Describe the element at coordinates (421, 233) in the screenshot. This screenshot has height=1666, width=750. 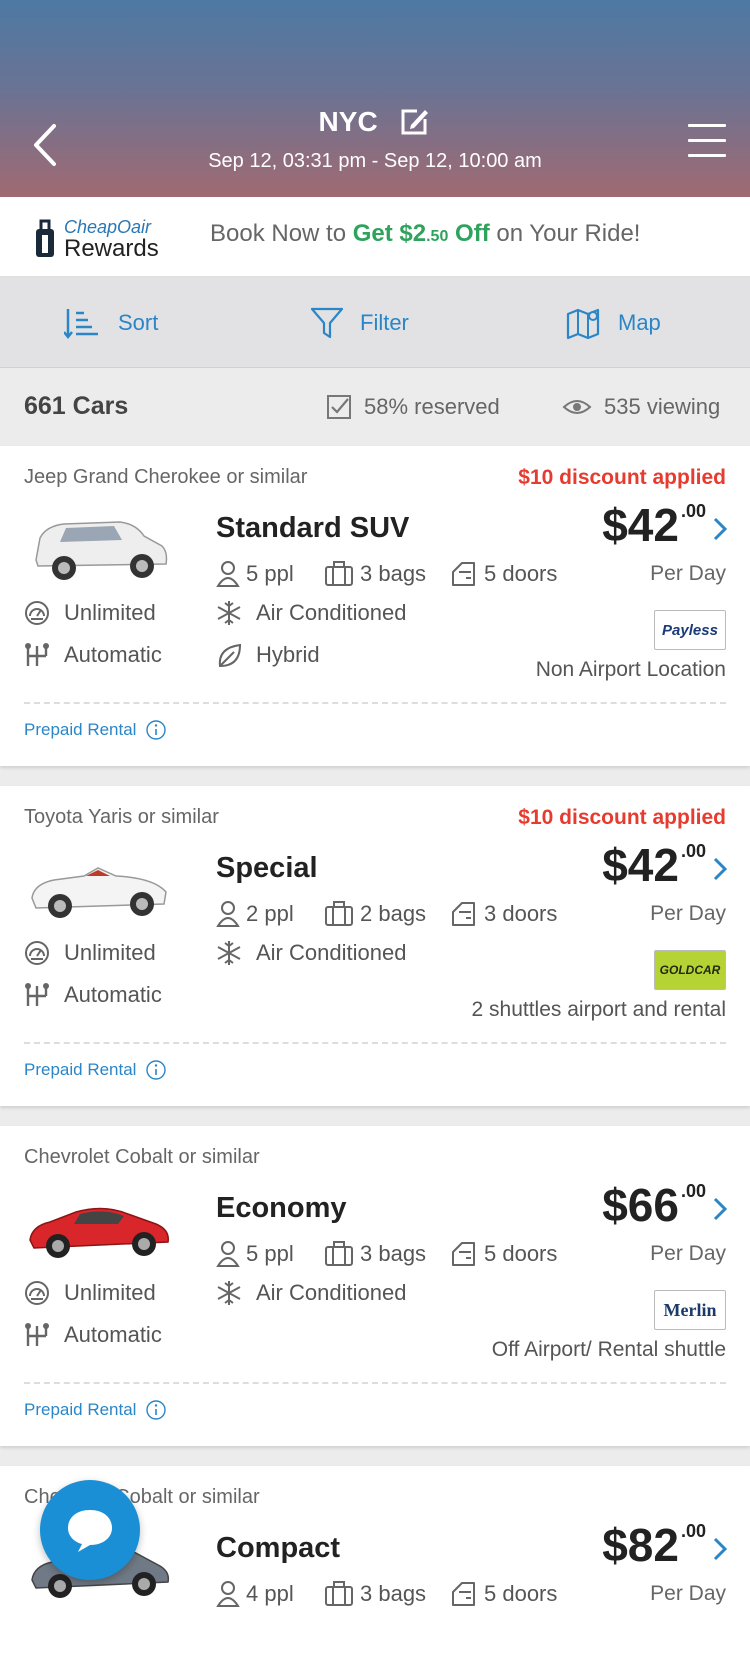
I see `offer-amount: Get $2.50 Off` at that location.